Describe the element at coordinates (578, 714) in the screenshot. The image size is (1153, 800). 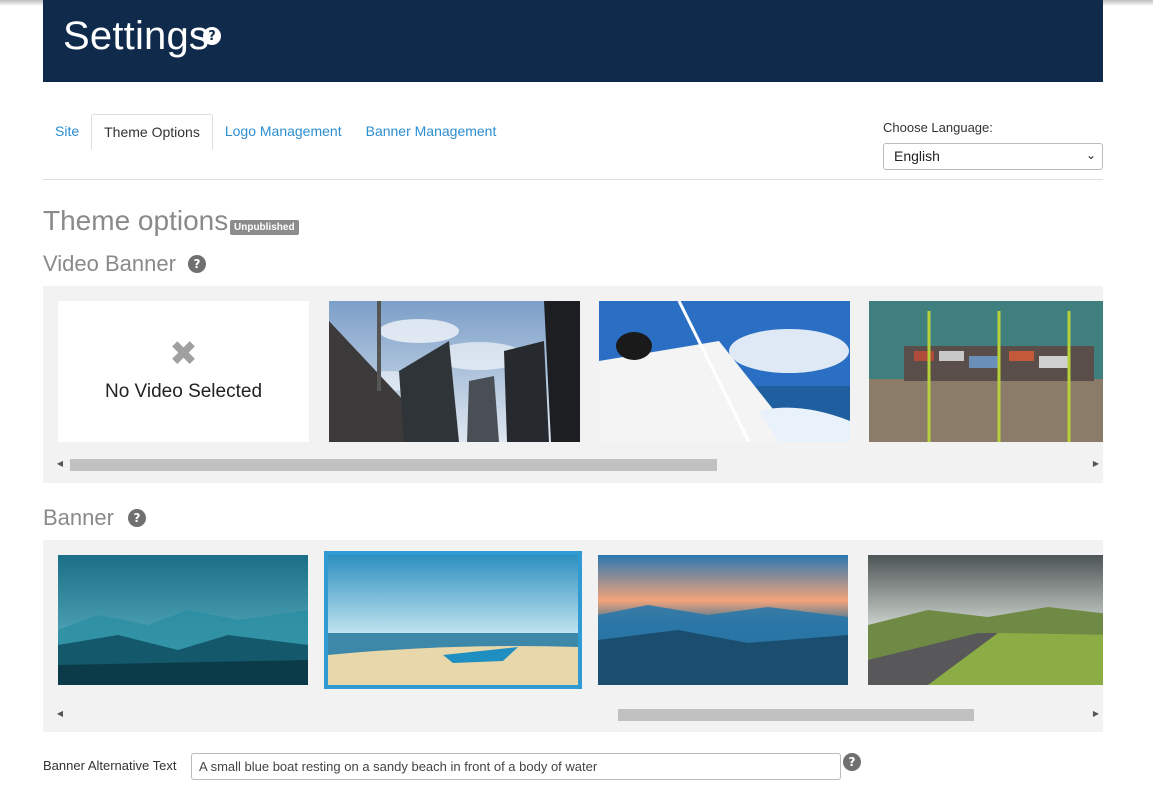
I see `banner-scrollbar: ◀ ▶` at that location.